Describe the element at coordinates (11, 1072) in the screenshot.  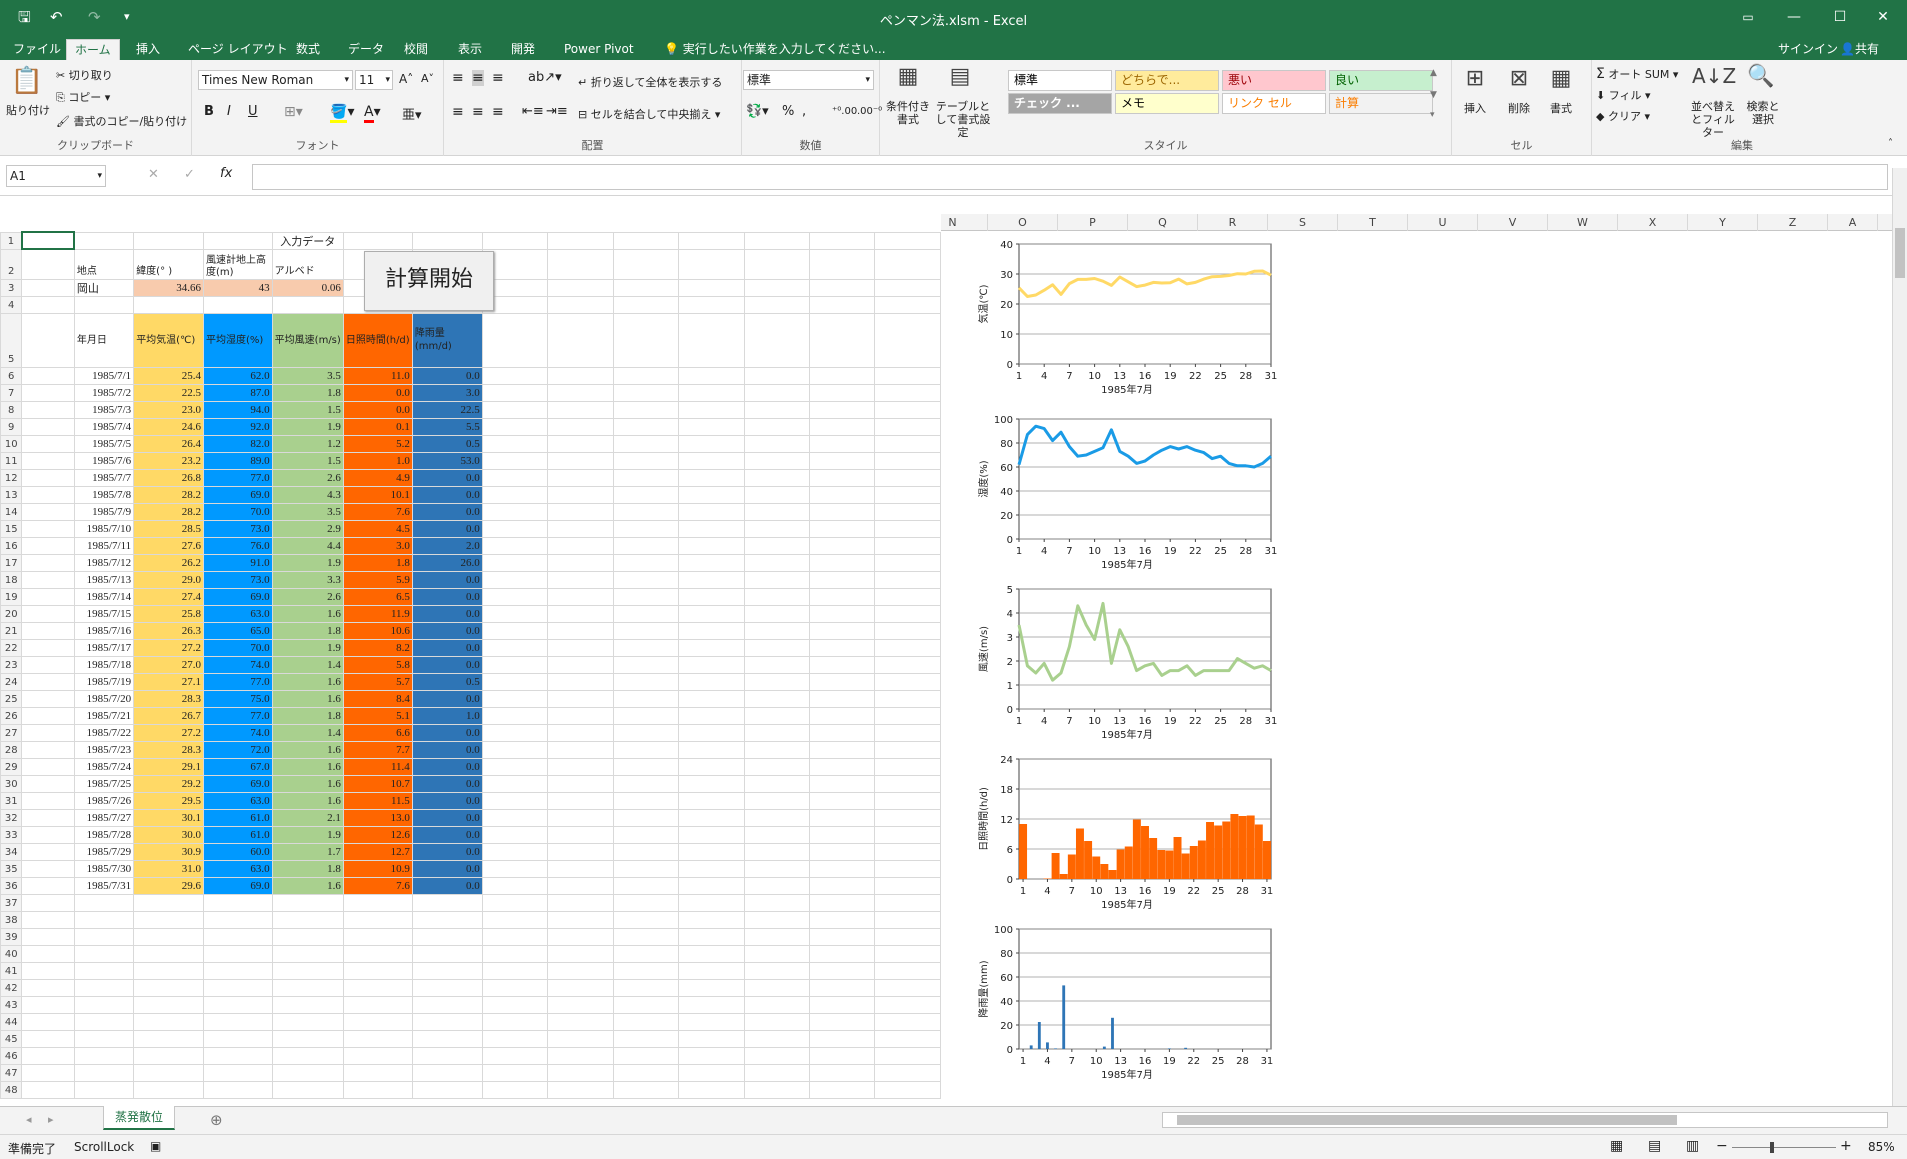
I see `row-header: 47` at that location.